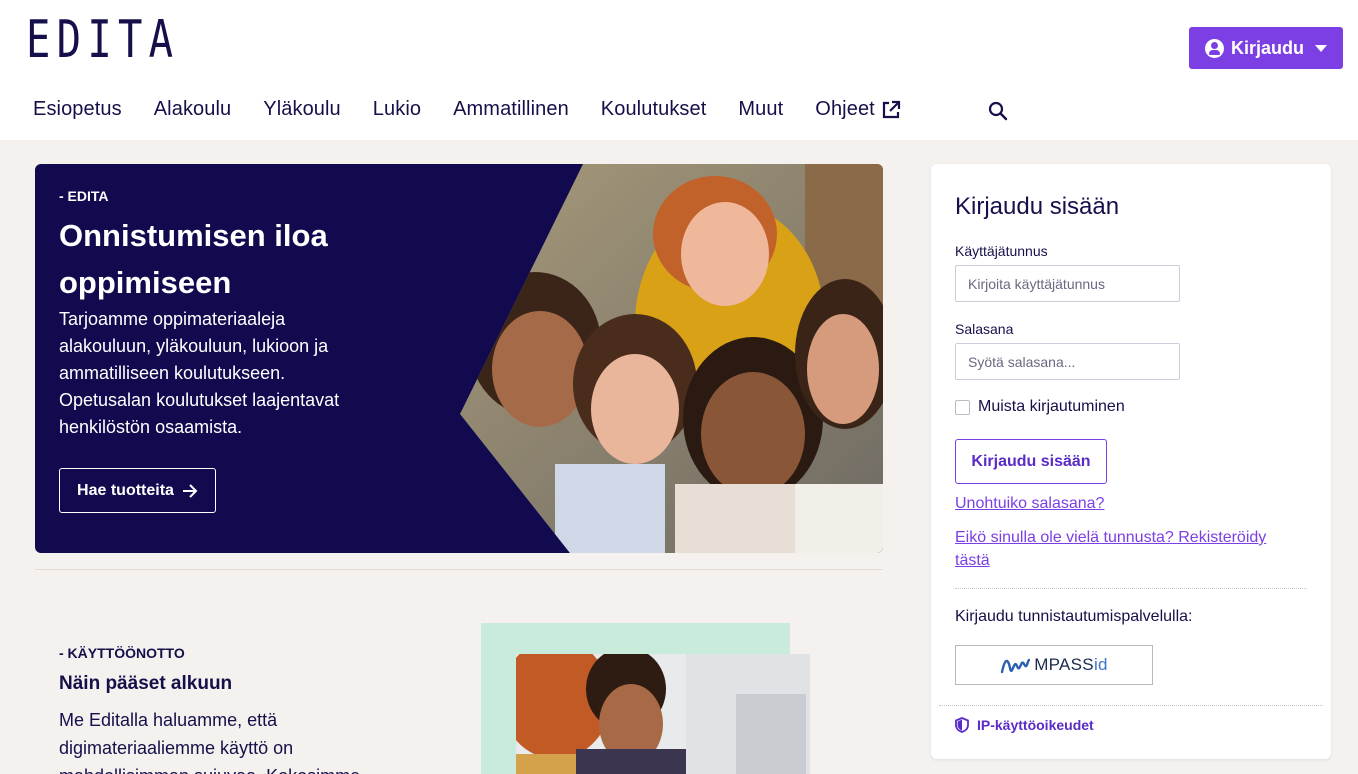 Image resolution: width=1358 pixels, height=774 pixels. What do you see at coordinates (1321, 48) in the screenshot?
I see `caret-down-icon` at bounding box center [1321, 48].